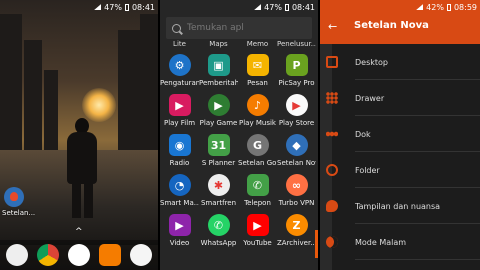  What do you see at coordinates (179, 105) in the screenshot?
I see `play-film-icon: ▶` at bounding box center [179, 105].